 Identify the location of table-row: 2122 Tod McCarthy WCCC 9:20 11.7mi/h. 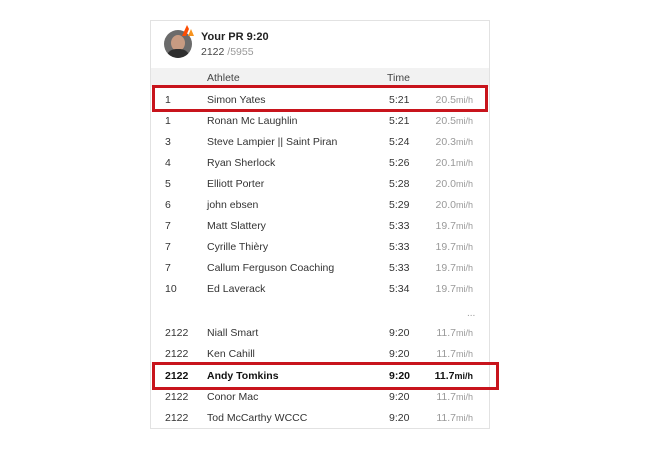
(320, 418).